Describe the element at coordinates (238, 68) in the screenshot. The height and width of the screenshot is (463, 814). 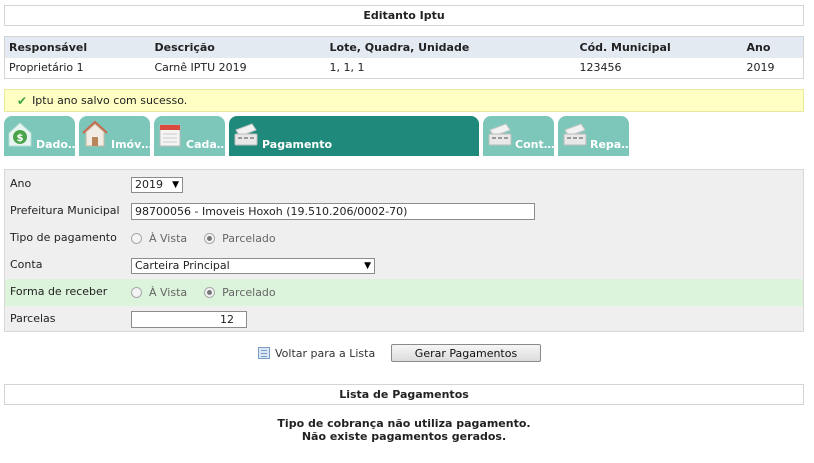
I see `cell-descricao: Carnê IPTU 2019` at that location.